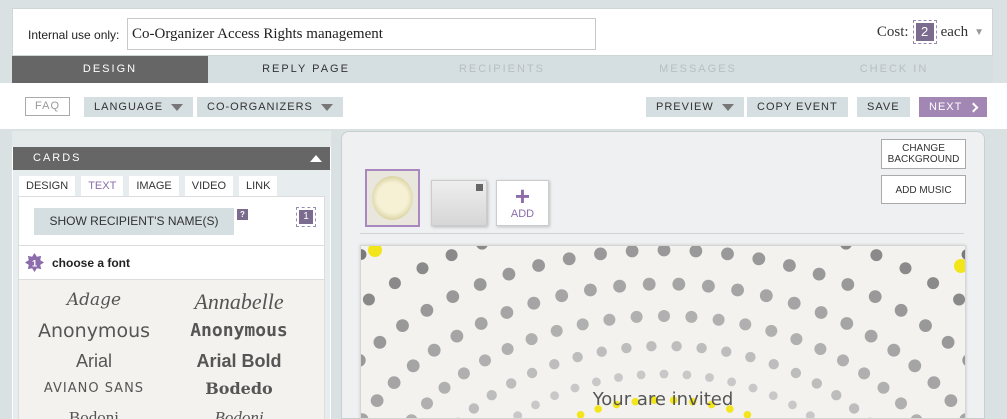 This screenshot has height=419, width=1007. Describe the element at coordinates (239, 361) in the screenshot. I see `font-option: Arial Bold` at that location.